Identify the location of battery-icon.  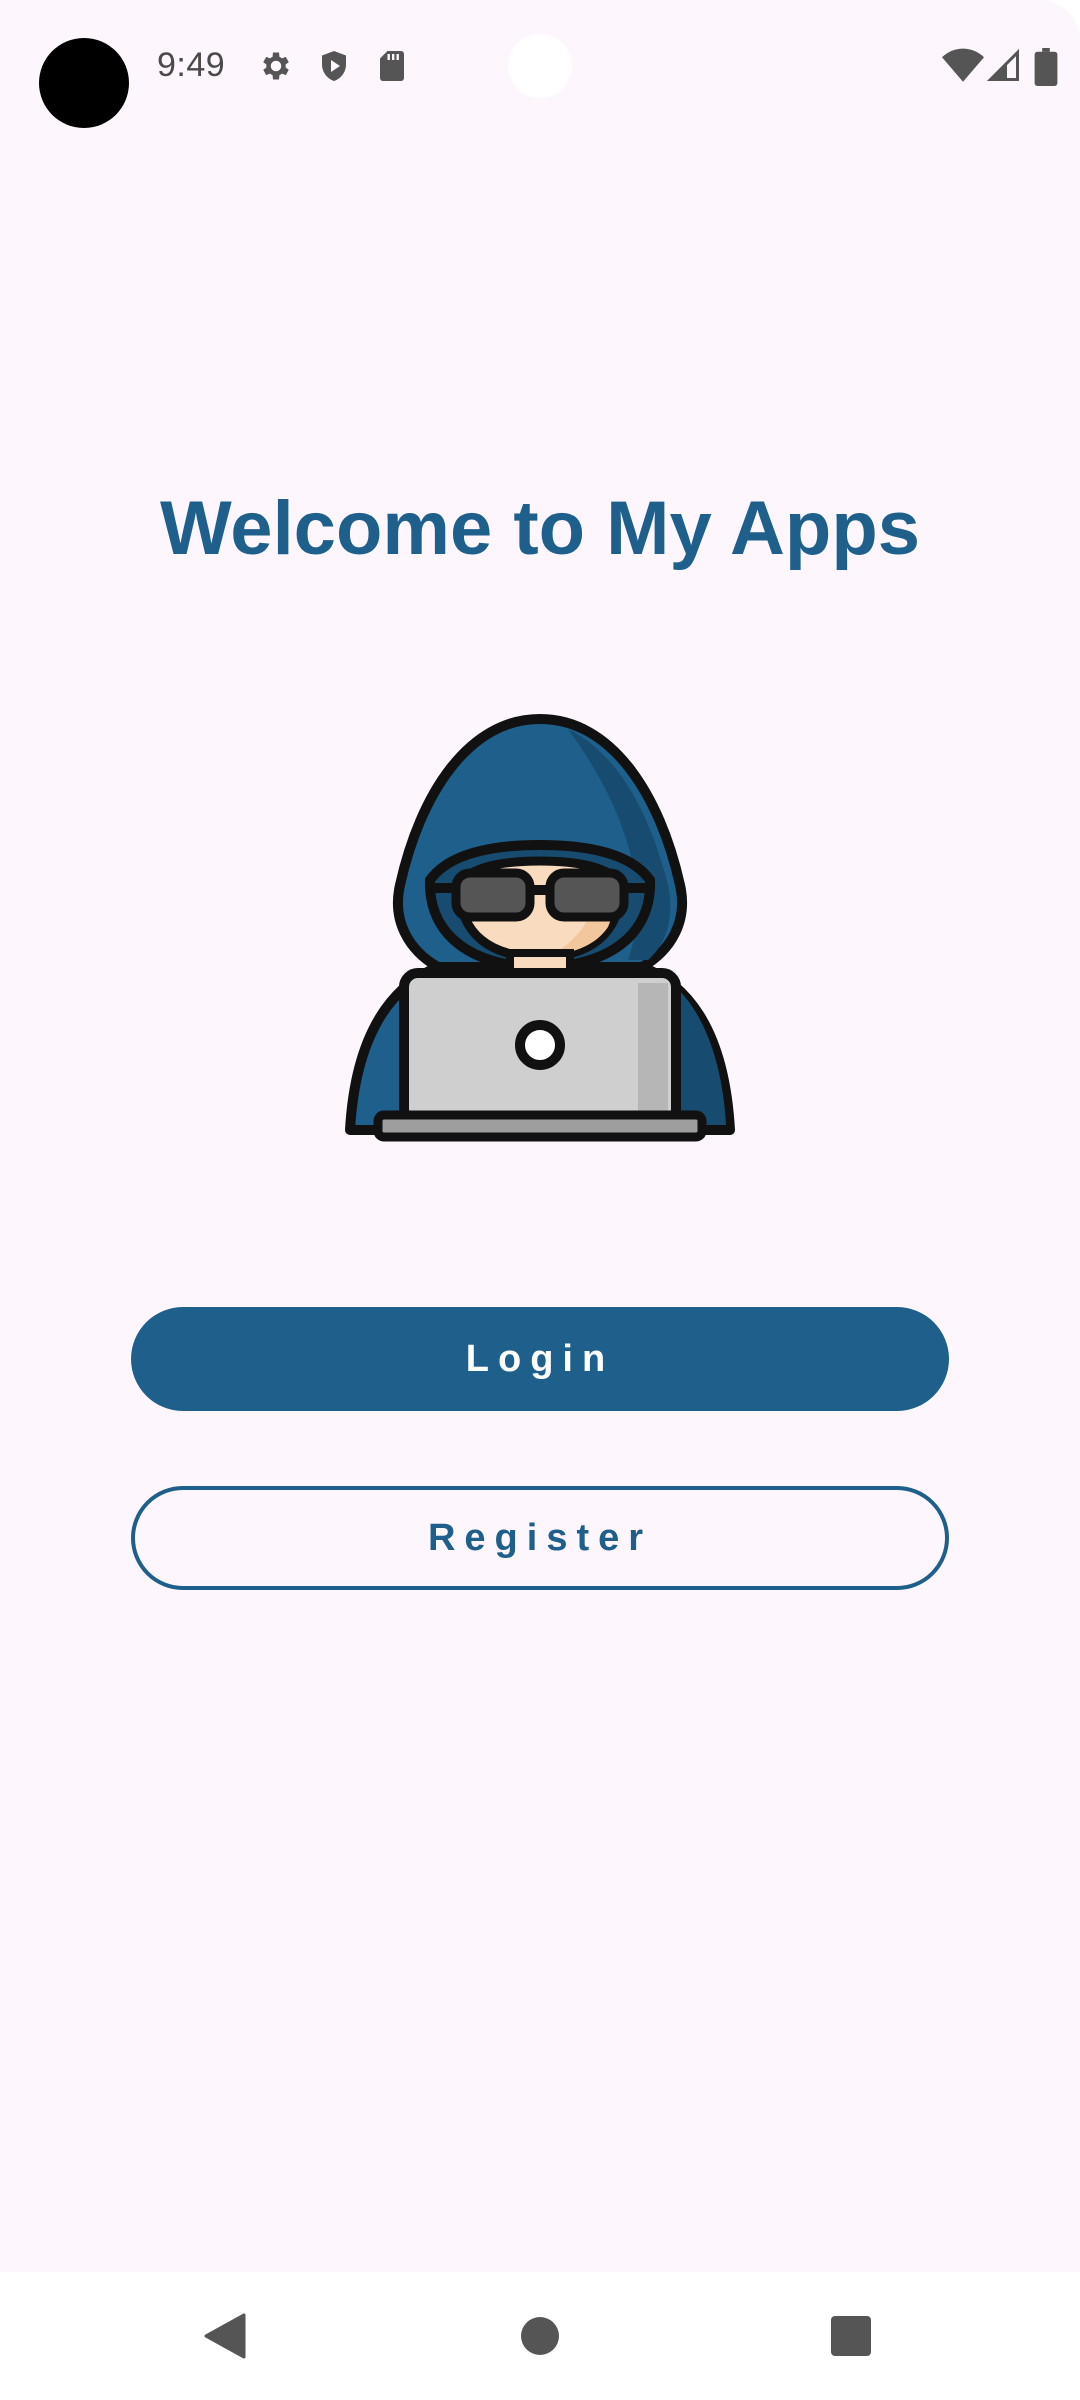
(1046, 67).